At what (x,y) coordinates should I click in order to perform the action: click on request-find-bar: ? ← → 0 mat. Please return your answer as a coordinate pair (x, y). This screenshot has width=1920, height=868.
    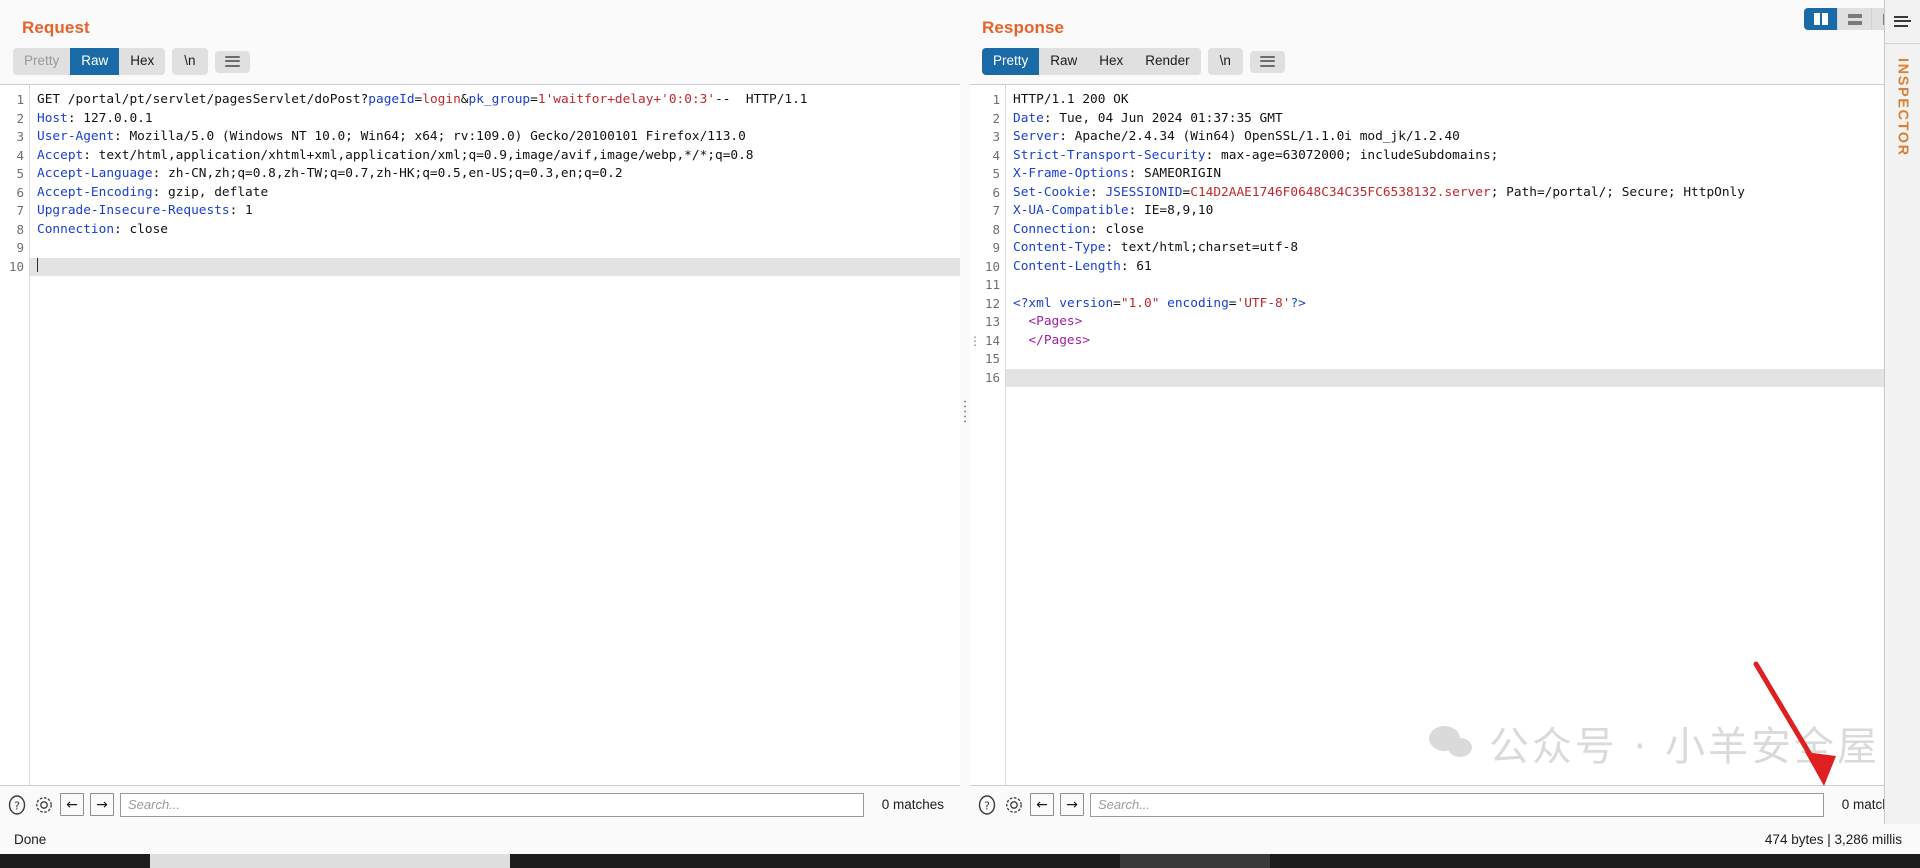
    Looking at the image, I should click on (480, 805).